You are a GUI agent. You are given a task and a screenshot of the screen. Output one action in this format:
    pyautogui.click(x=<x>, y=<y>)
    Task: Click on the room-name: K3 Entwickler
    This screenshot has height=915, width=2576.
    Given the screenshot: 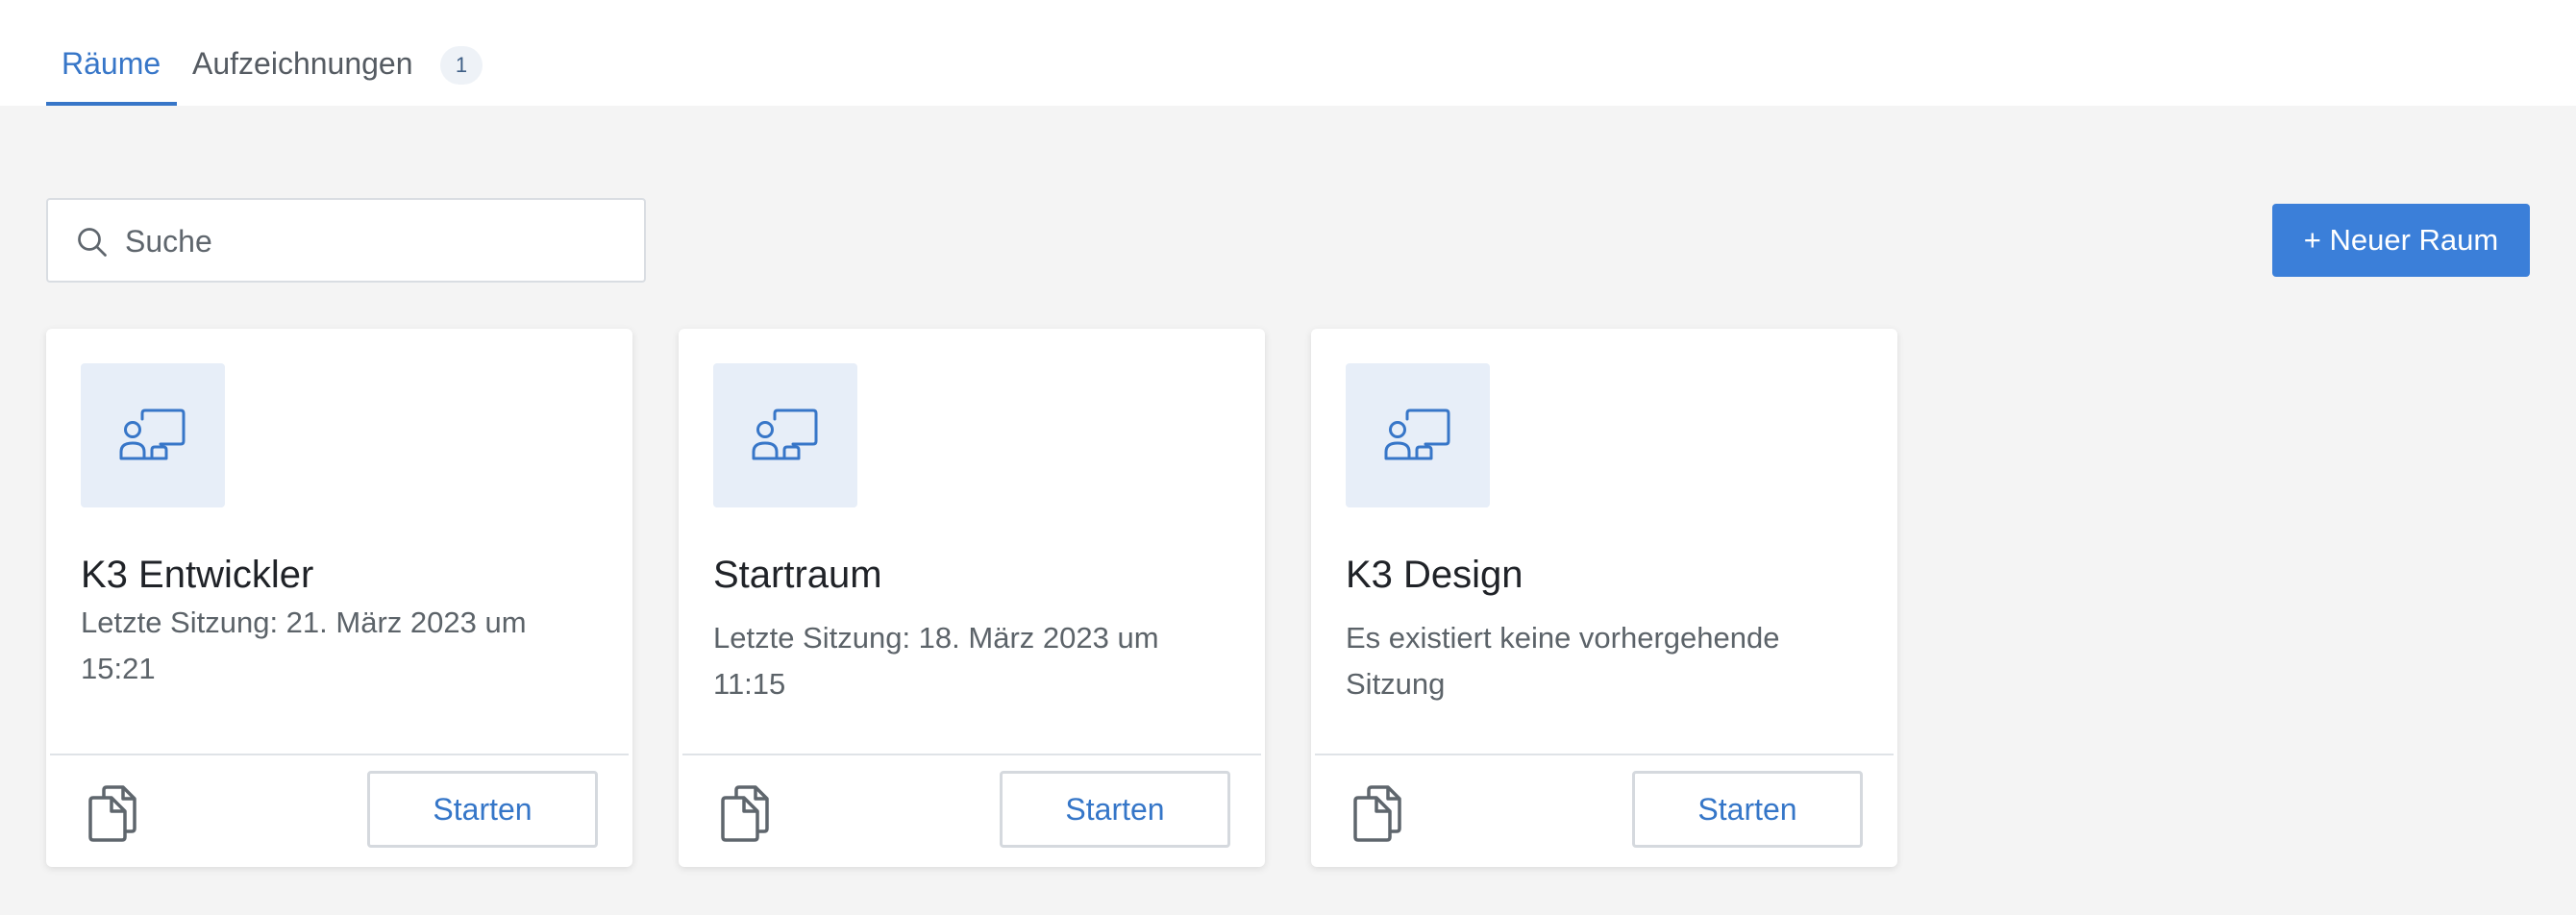 What is the action you would take?
    pyautogui.click(x=197, y=575)
    